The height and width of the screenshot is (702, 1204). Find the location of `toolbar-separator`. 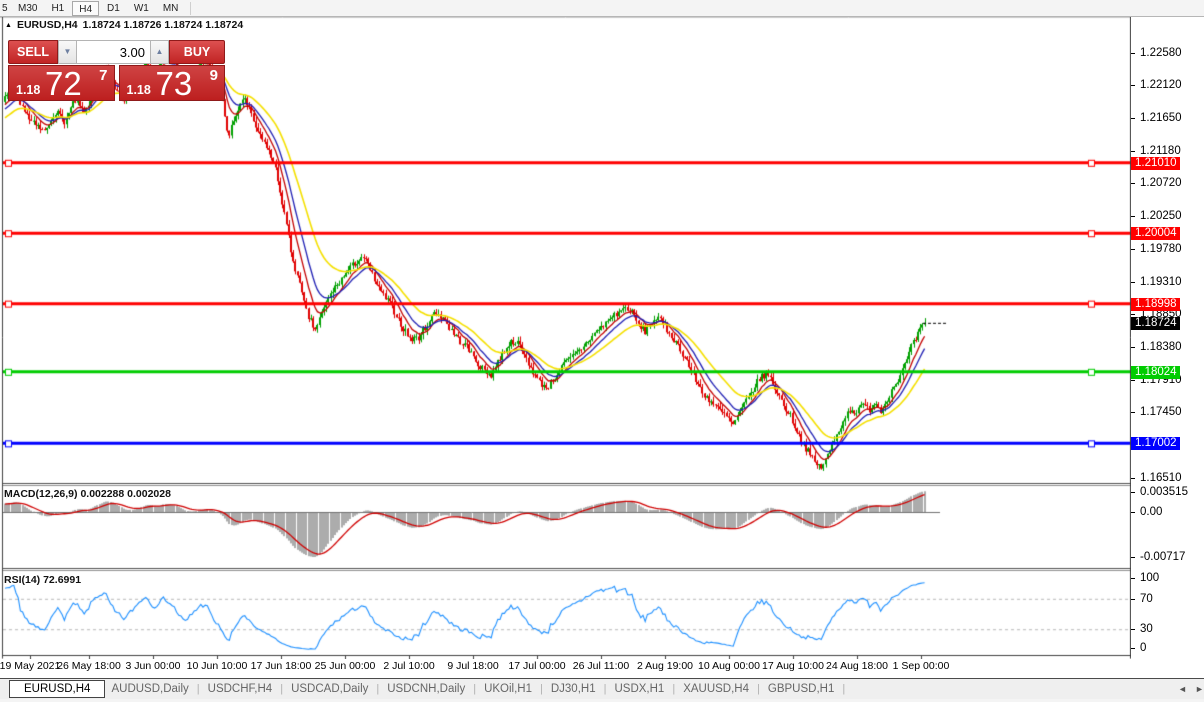

toolbar-separator is located at coordinates (191, 8).